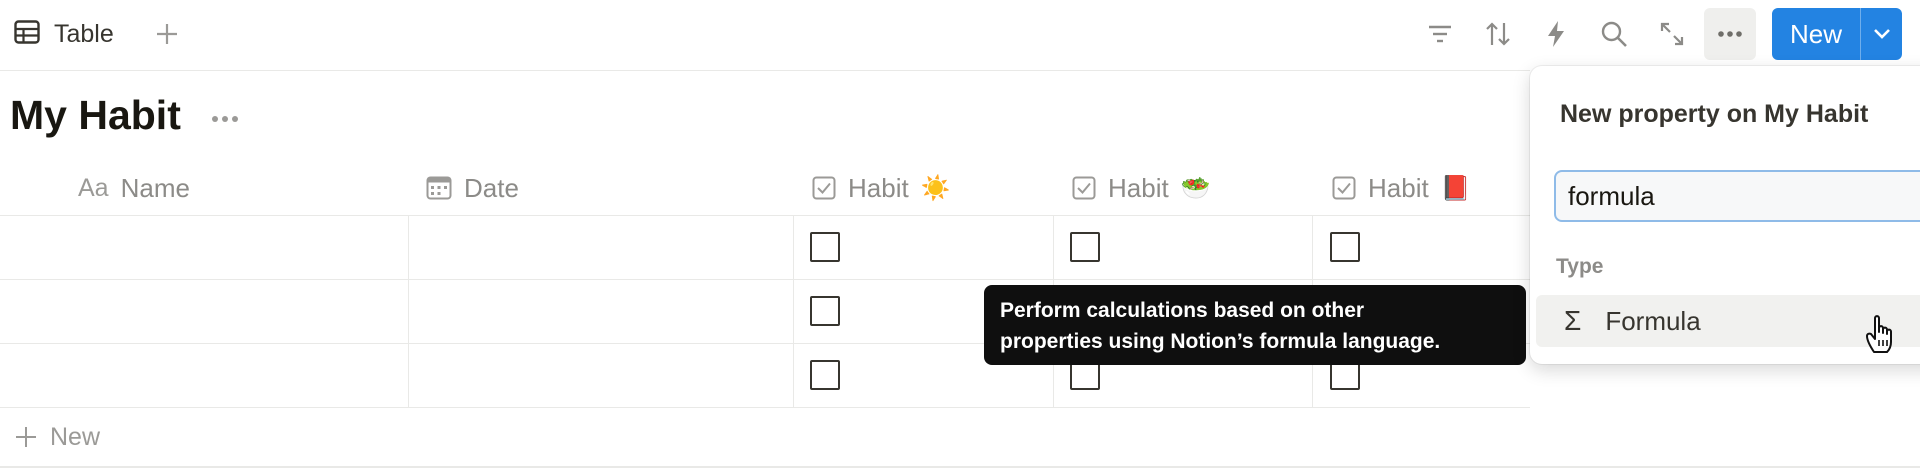 This screenshot has width=1920, height=470. Describe the element at coordinates (1573, 320) in the screenshot. I see `sigma-icon: Σ` at that location.